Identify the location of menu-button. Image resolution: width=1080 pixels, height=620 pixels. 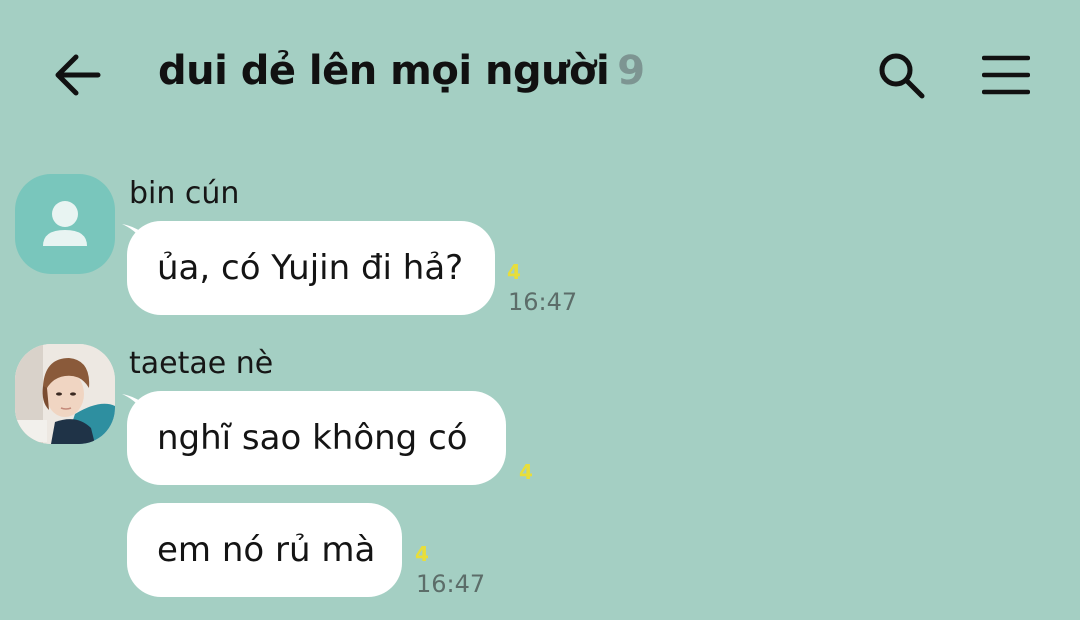
(1006, 75).